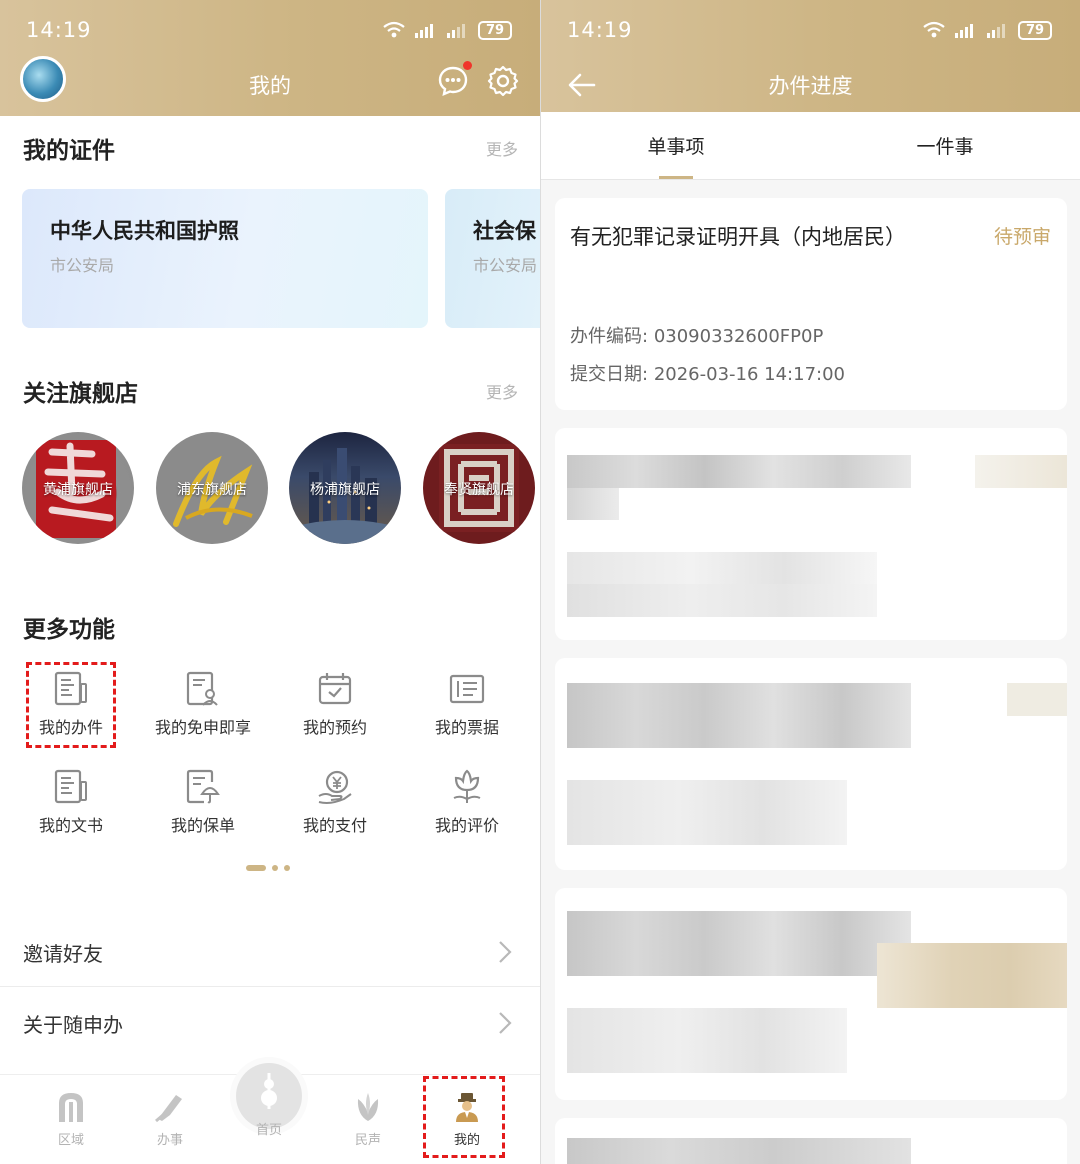 Image resolution: width=1080 pixels, height=1164 pixels. I want to click on tab-home: 首页, so click(269, 1105).